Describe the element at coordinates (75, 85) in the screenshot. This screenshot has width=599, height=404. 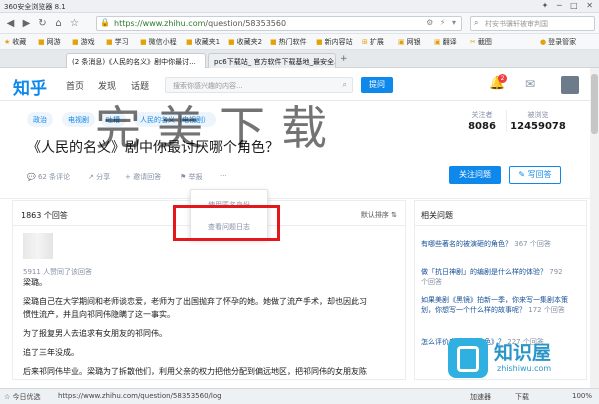
I see `nav-home: 首页` at that location.